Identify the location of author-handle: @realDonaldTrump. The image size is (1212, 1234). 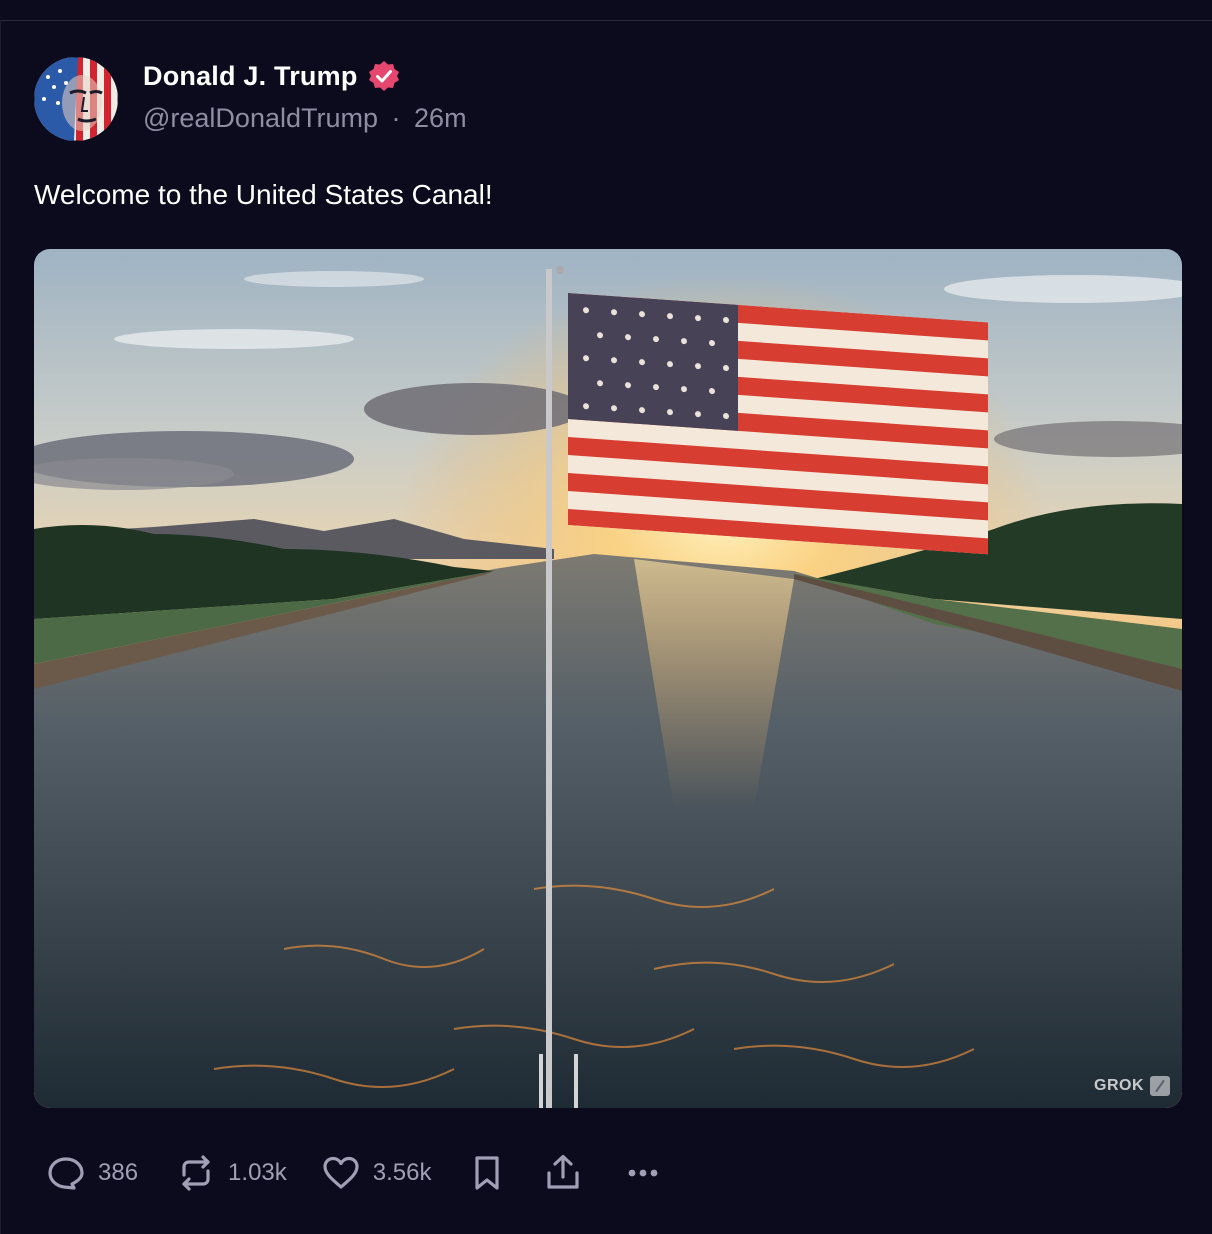
(260, 118).